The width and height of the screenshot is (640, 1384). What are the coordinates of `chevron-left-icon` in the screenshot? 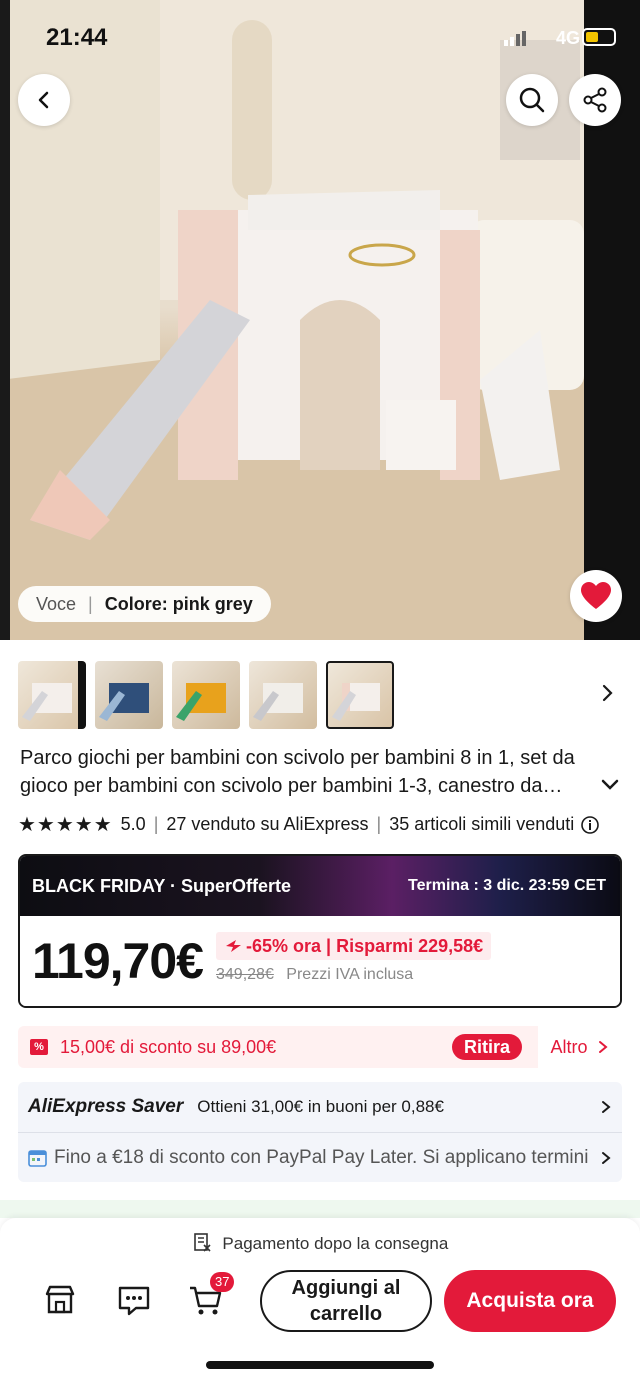 It's located at (43, 100).